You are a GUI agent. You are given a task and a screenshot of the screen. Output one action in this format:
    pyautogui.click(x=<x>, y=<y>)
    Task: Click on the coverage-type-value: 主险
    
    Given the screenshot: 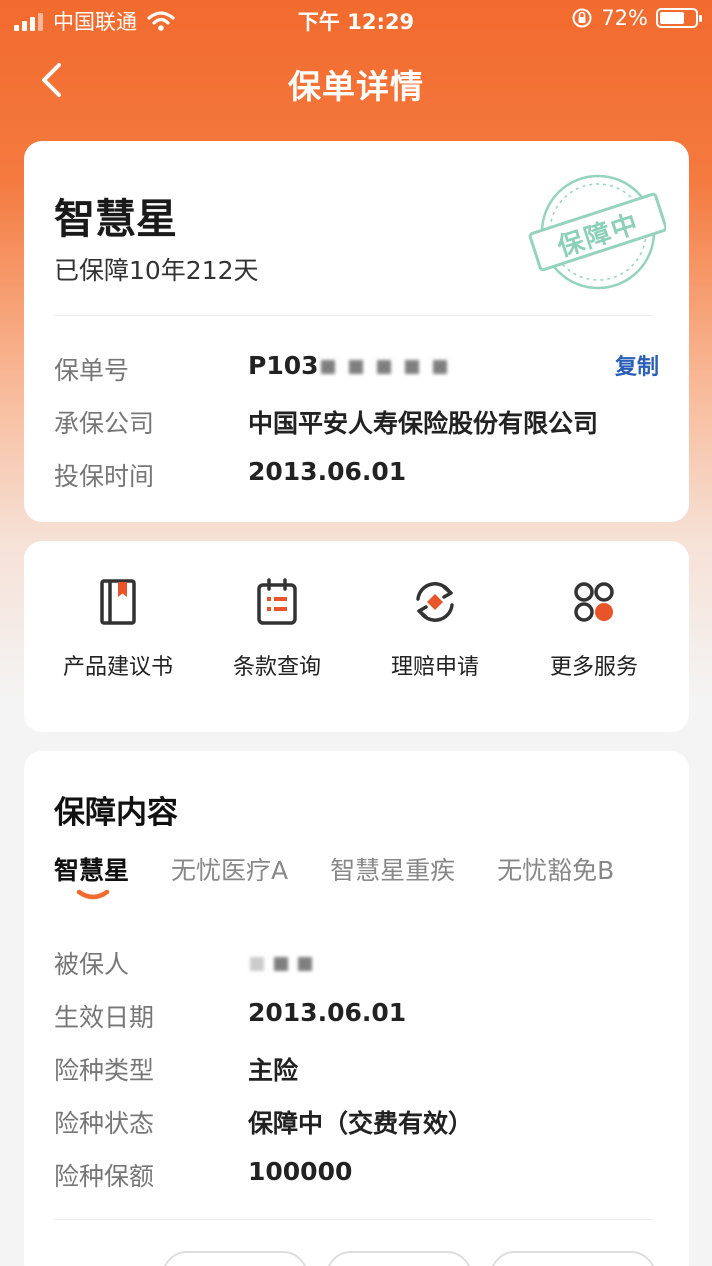 What is the action you would take?
    pyautogui.click(x=273, y=1070)
    